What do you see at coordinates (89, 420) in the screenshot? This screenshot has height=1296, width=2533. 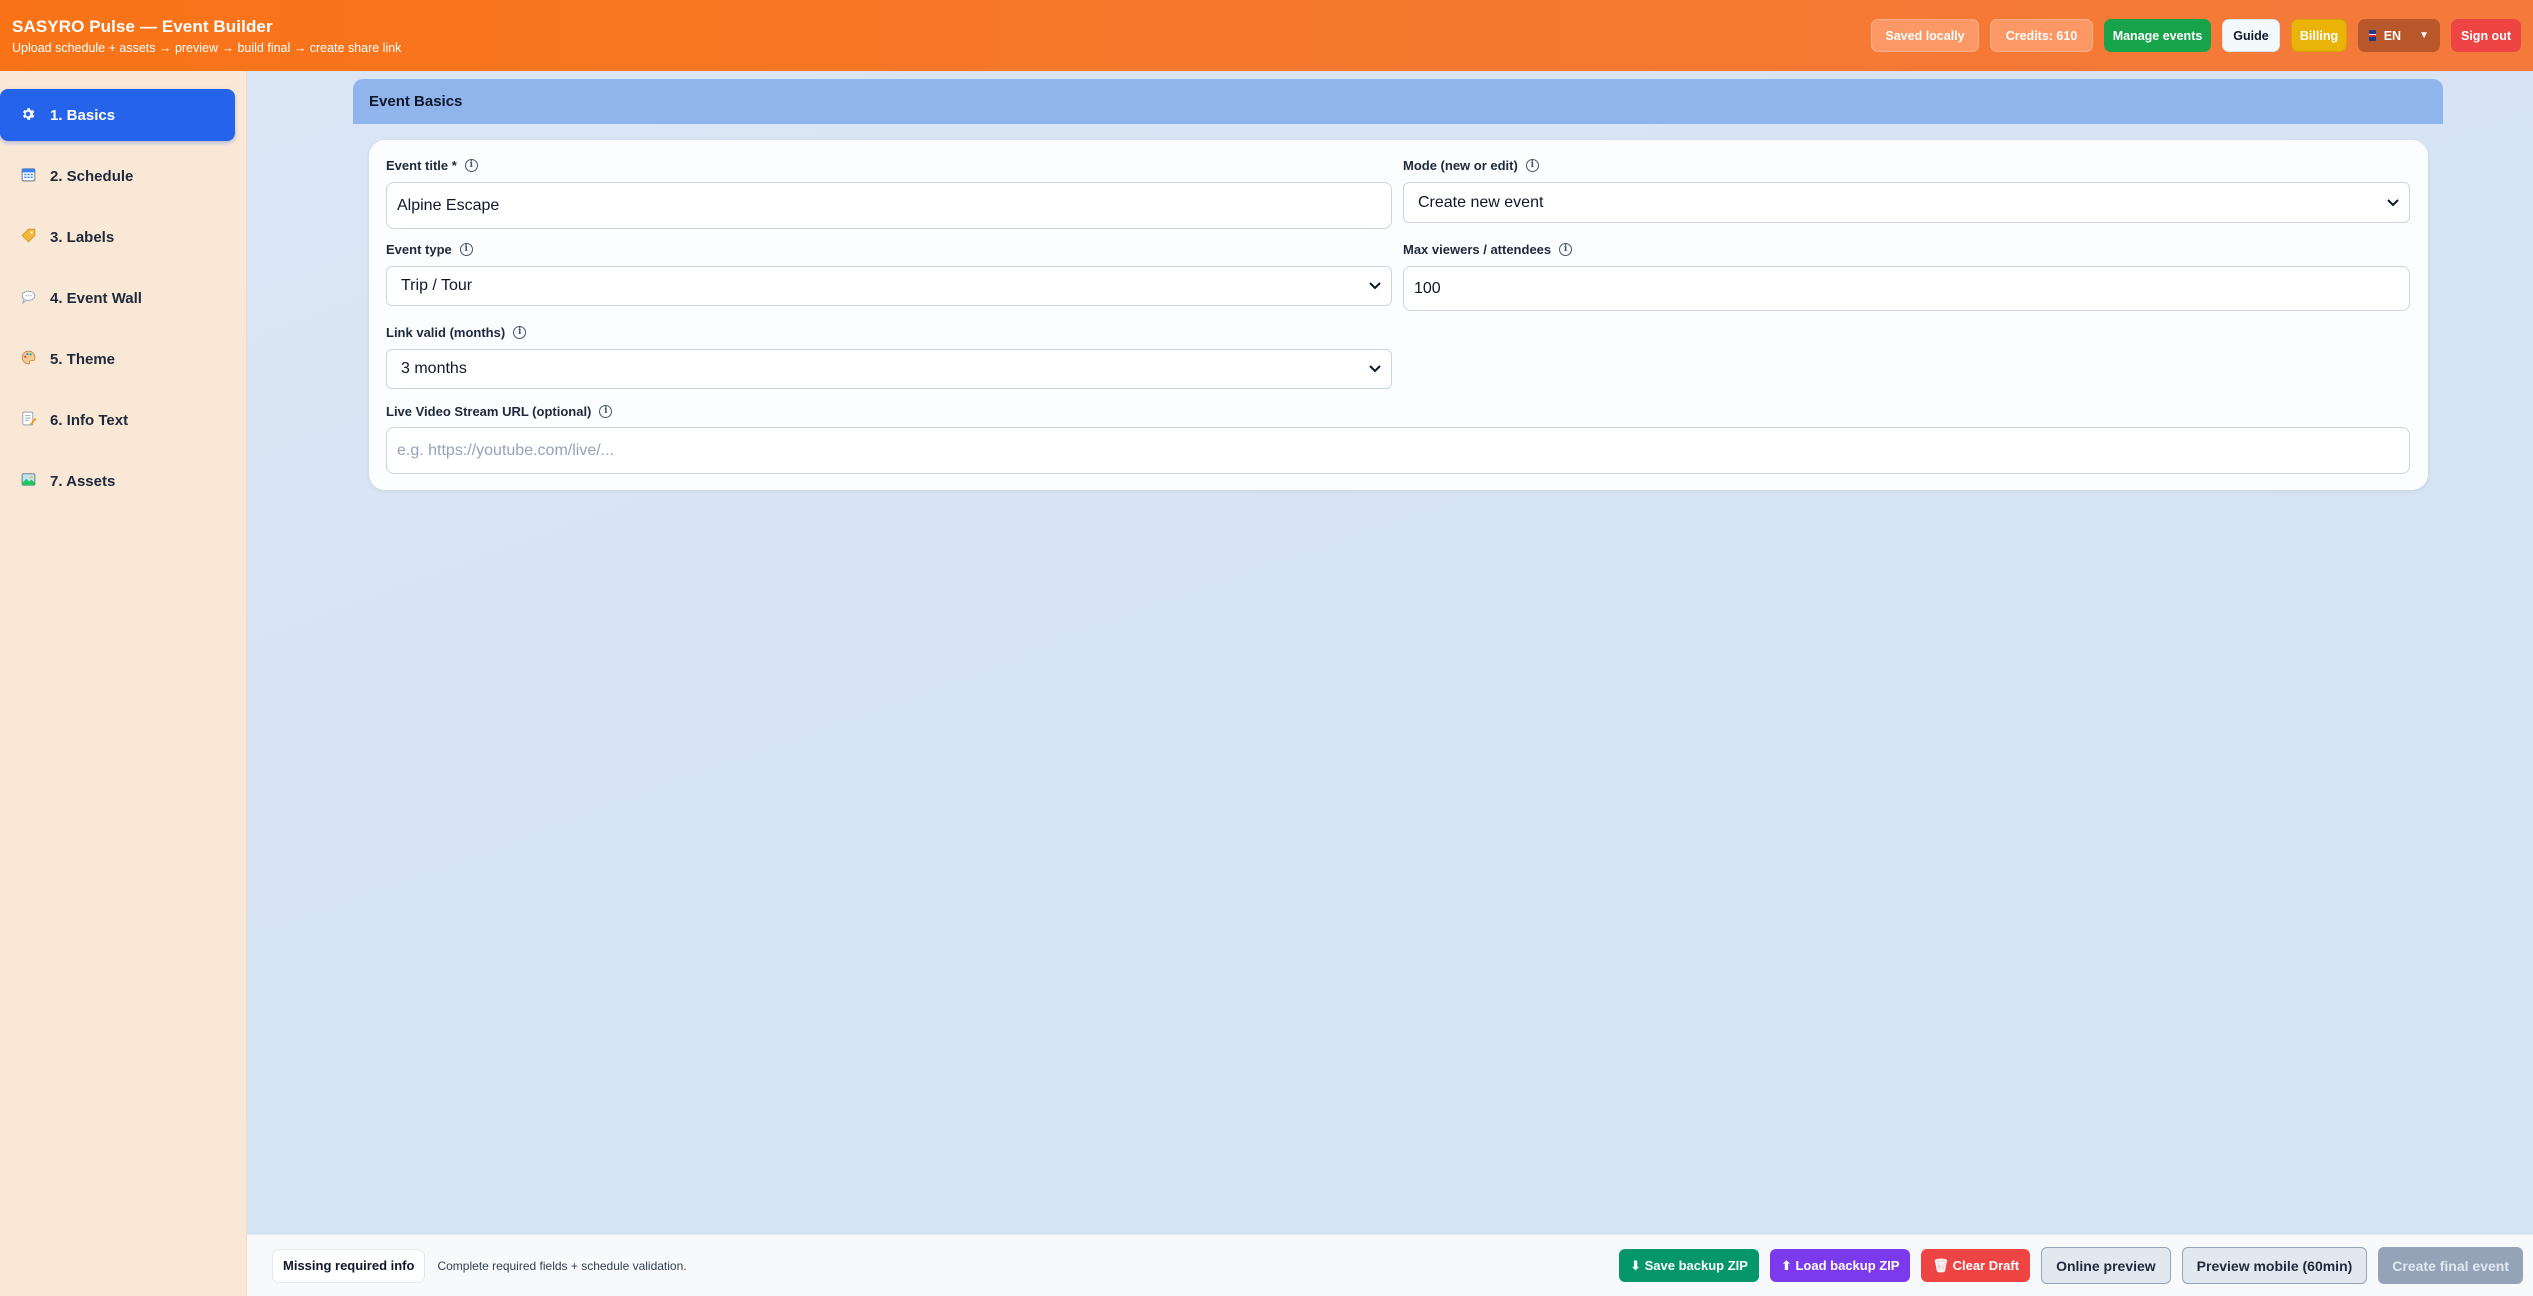 I see `sidebar-item-label: 6. Info Text` at bounding box center [89, 420].